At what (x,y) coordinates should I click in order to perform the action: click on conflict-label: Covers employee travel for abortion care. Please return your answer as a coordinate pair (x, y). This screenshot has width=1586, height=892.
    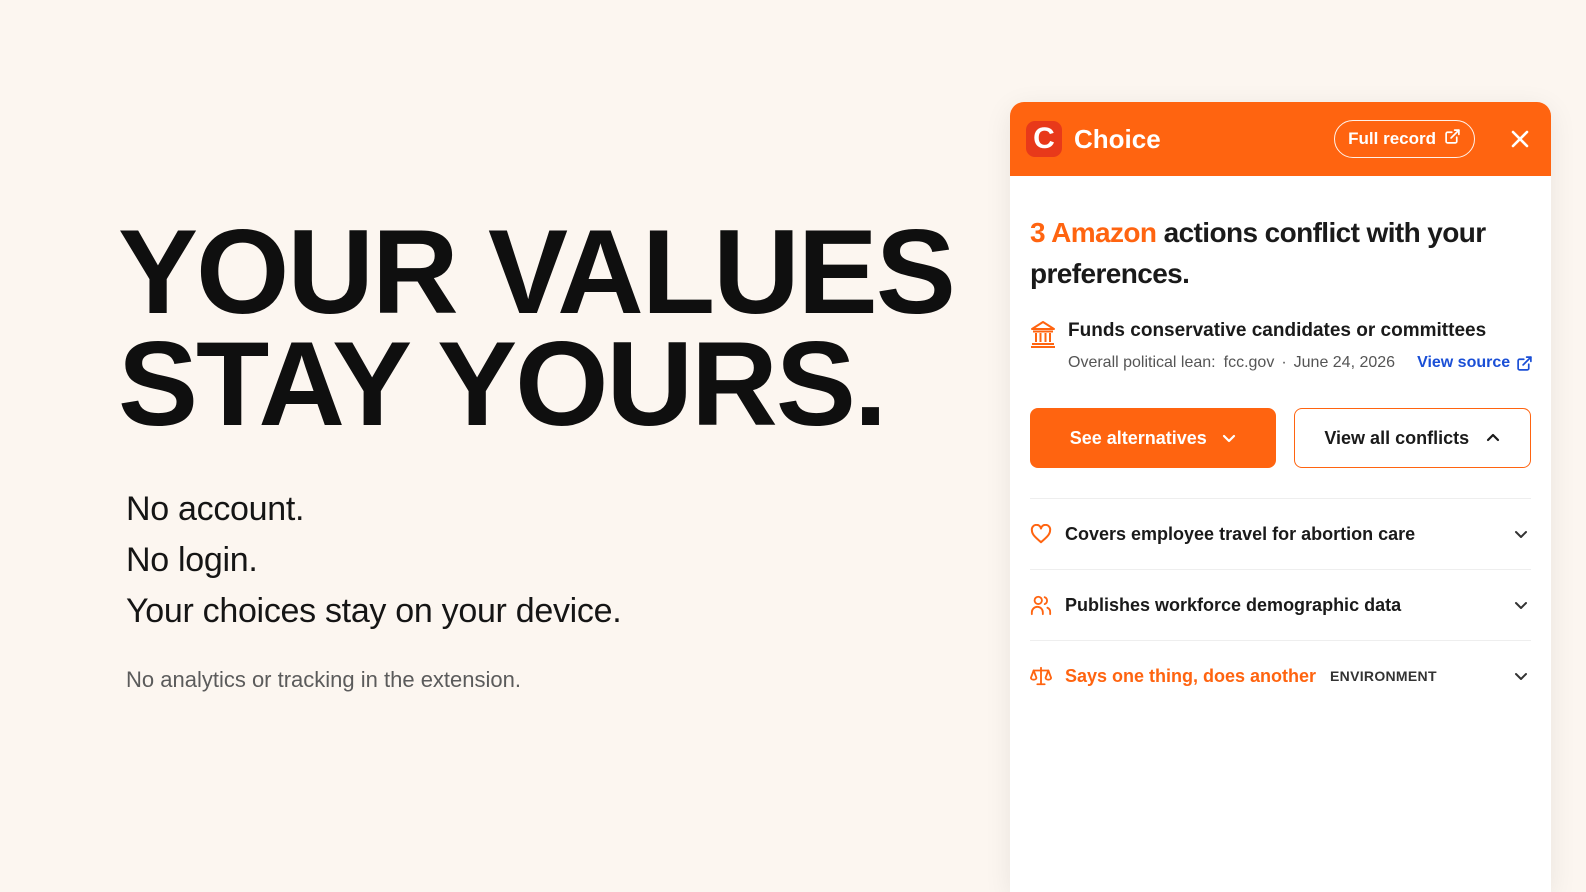
    Looking at the image, I should click on (1240, 533).